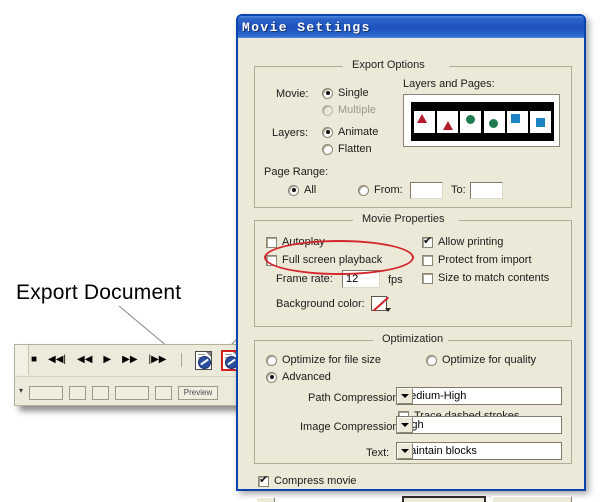  Describe the element at coordinates (427, 260) in the screenshot. I see `checkbox-protect-from-import` at that location.